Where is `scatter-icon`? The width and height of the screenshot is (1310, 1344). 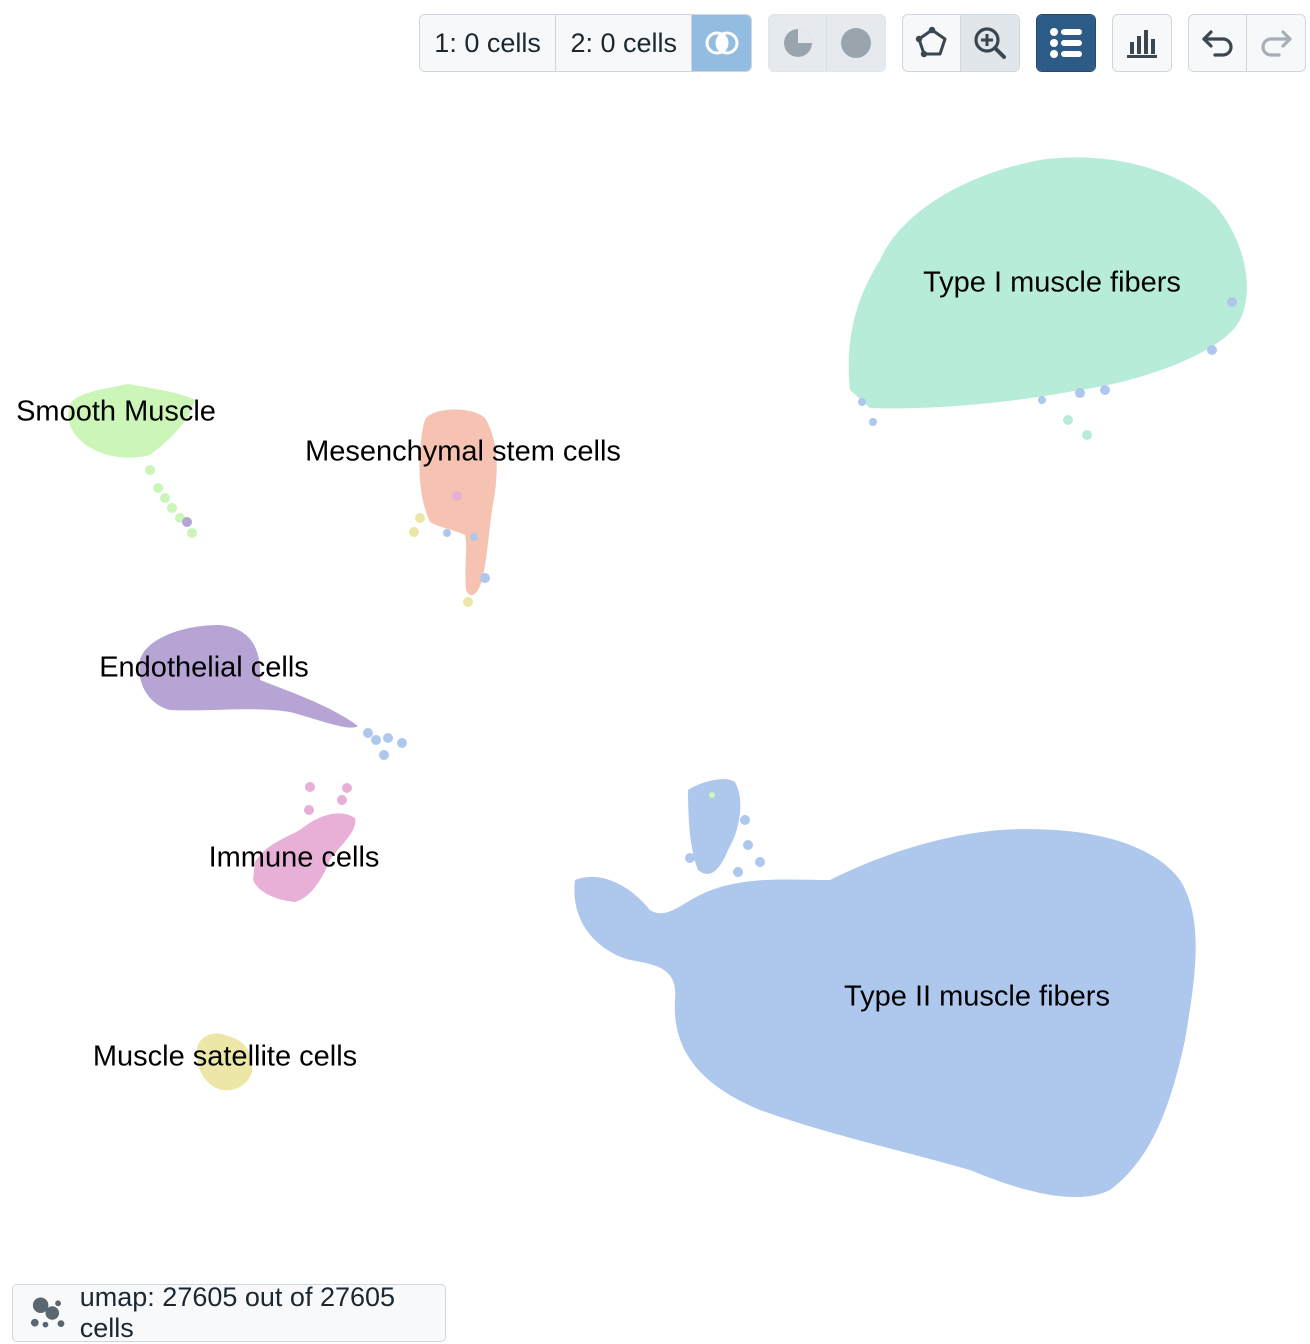 scatter-icon is located at coordinates (47, 1312).